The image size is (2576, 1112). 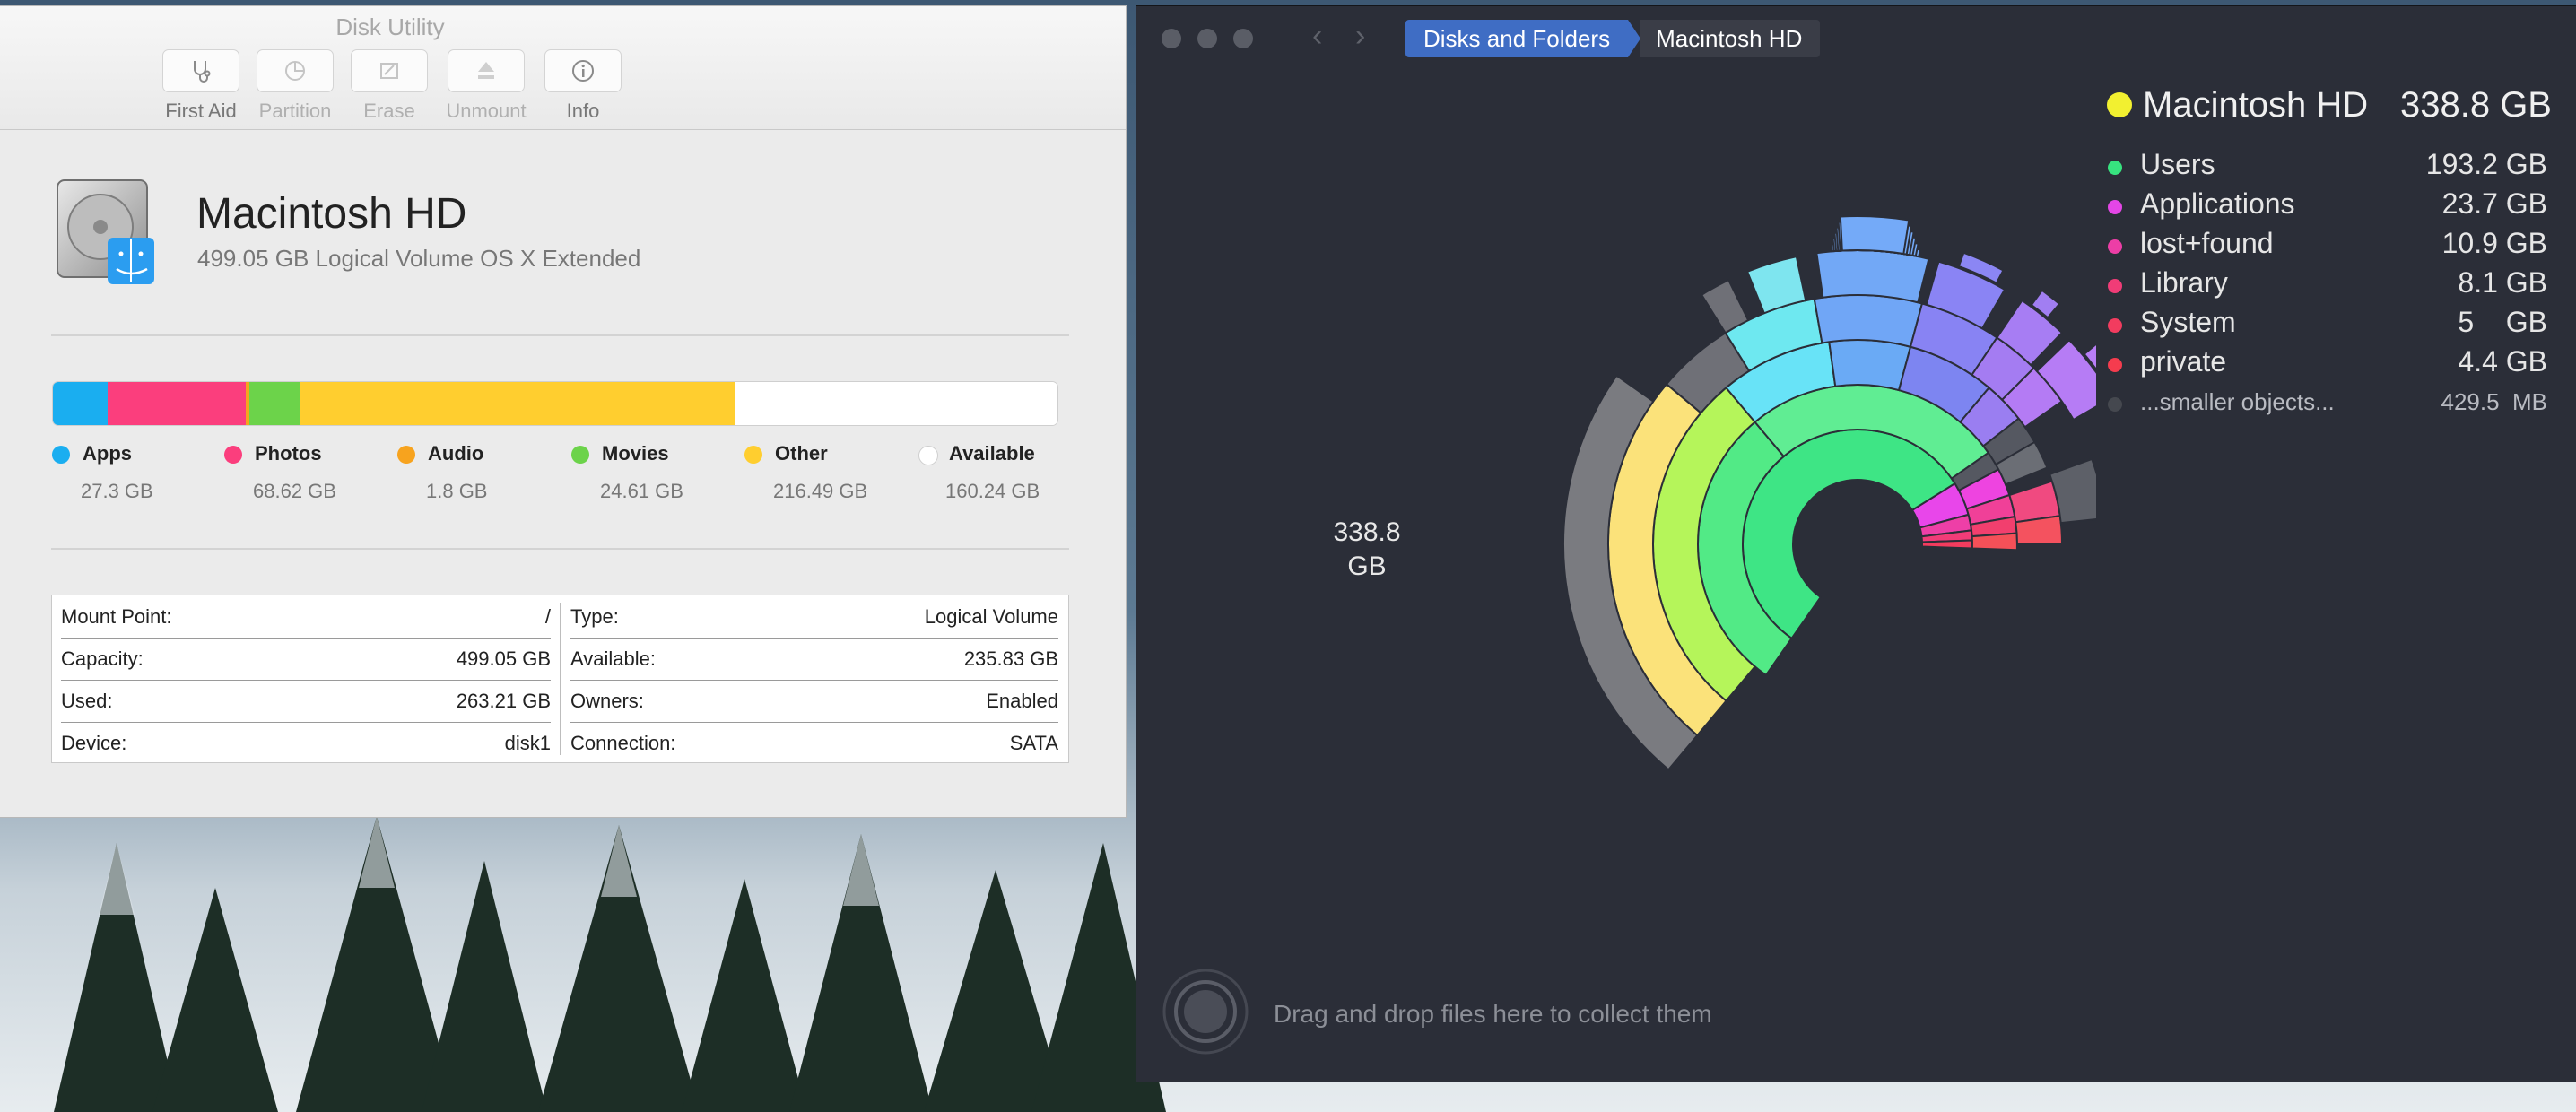 What do you see at coordinates (503, 700) in the screenshot?
I see `info-value: 263.21 GB` at bounding box center [503, 700].